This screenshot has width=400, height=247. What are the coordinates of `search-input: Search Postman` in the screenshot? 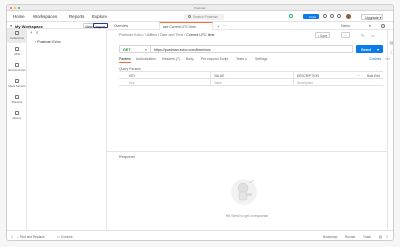 It's located at (204, 16).